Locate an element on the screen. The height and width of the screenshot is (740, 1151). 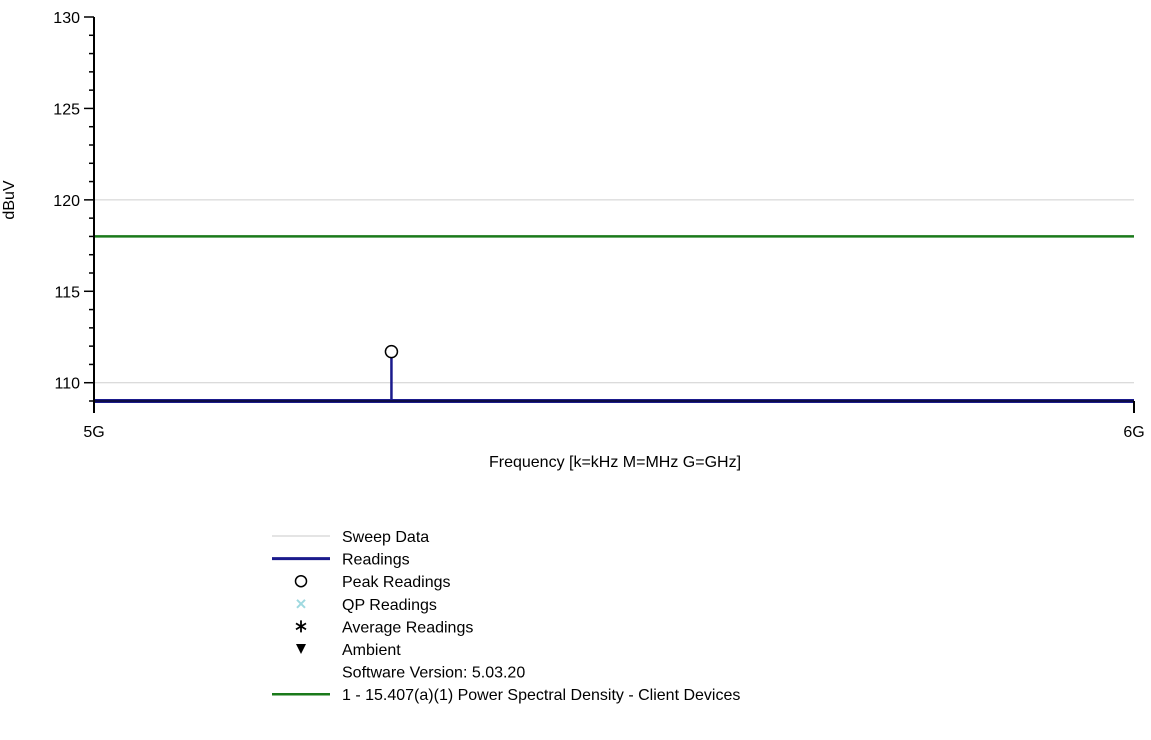
legend-circle-icon is located at coordinates (301, 581).